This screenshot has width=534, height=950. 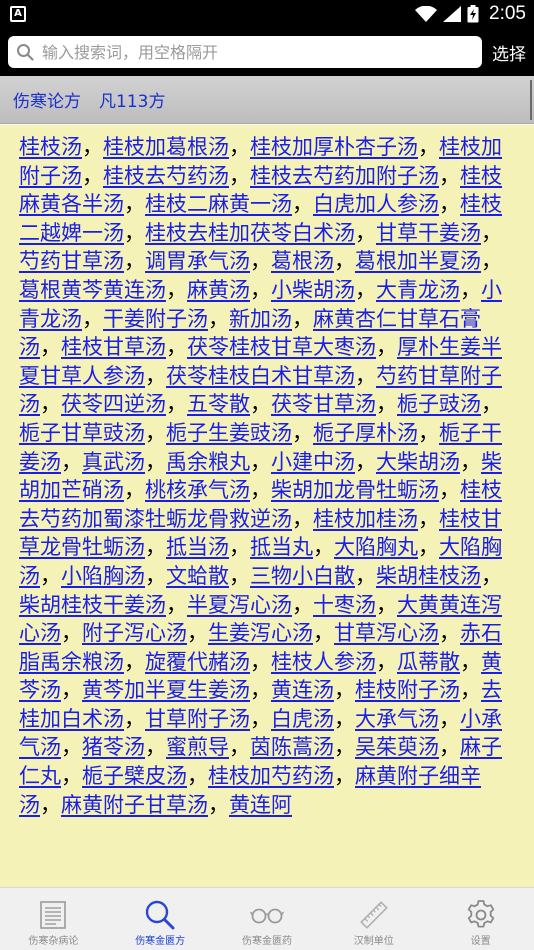 What do you see at coordinates (262, 52) in the screenshot?
I see `search-input` at bounding box center [262, 52].